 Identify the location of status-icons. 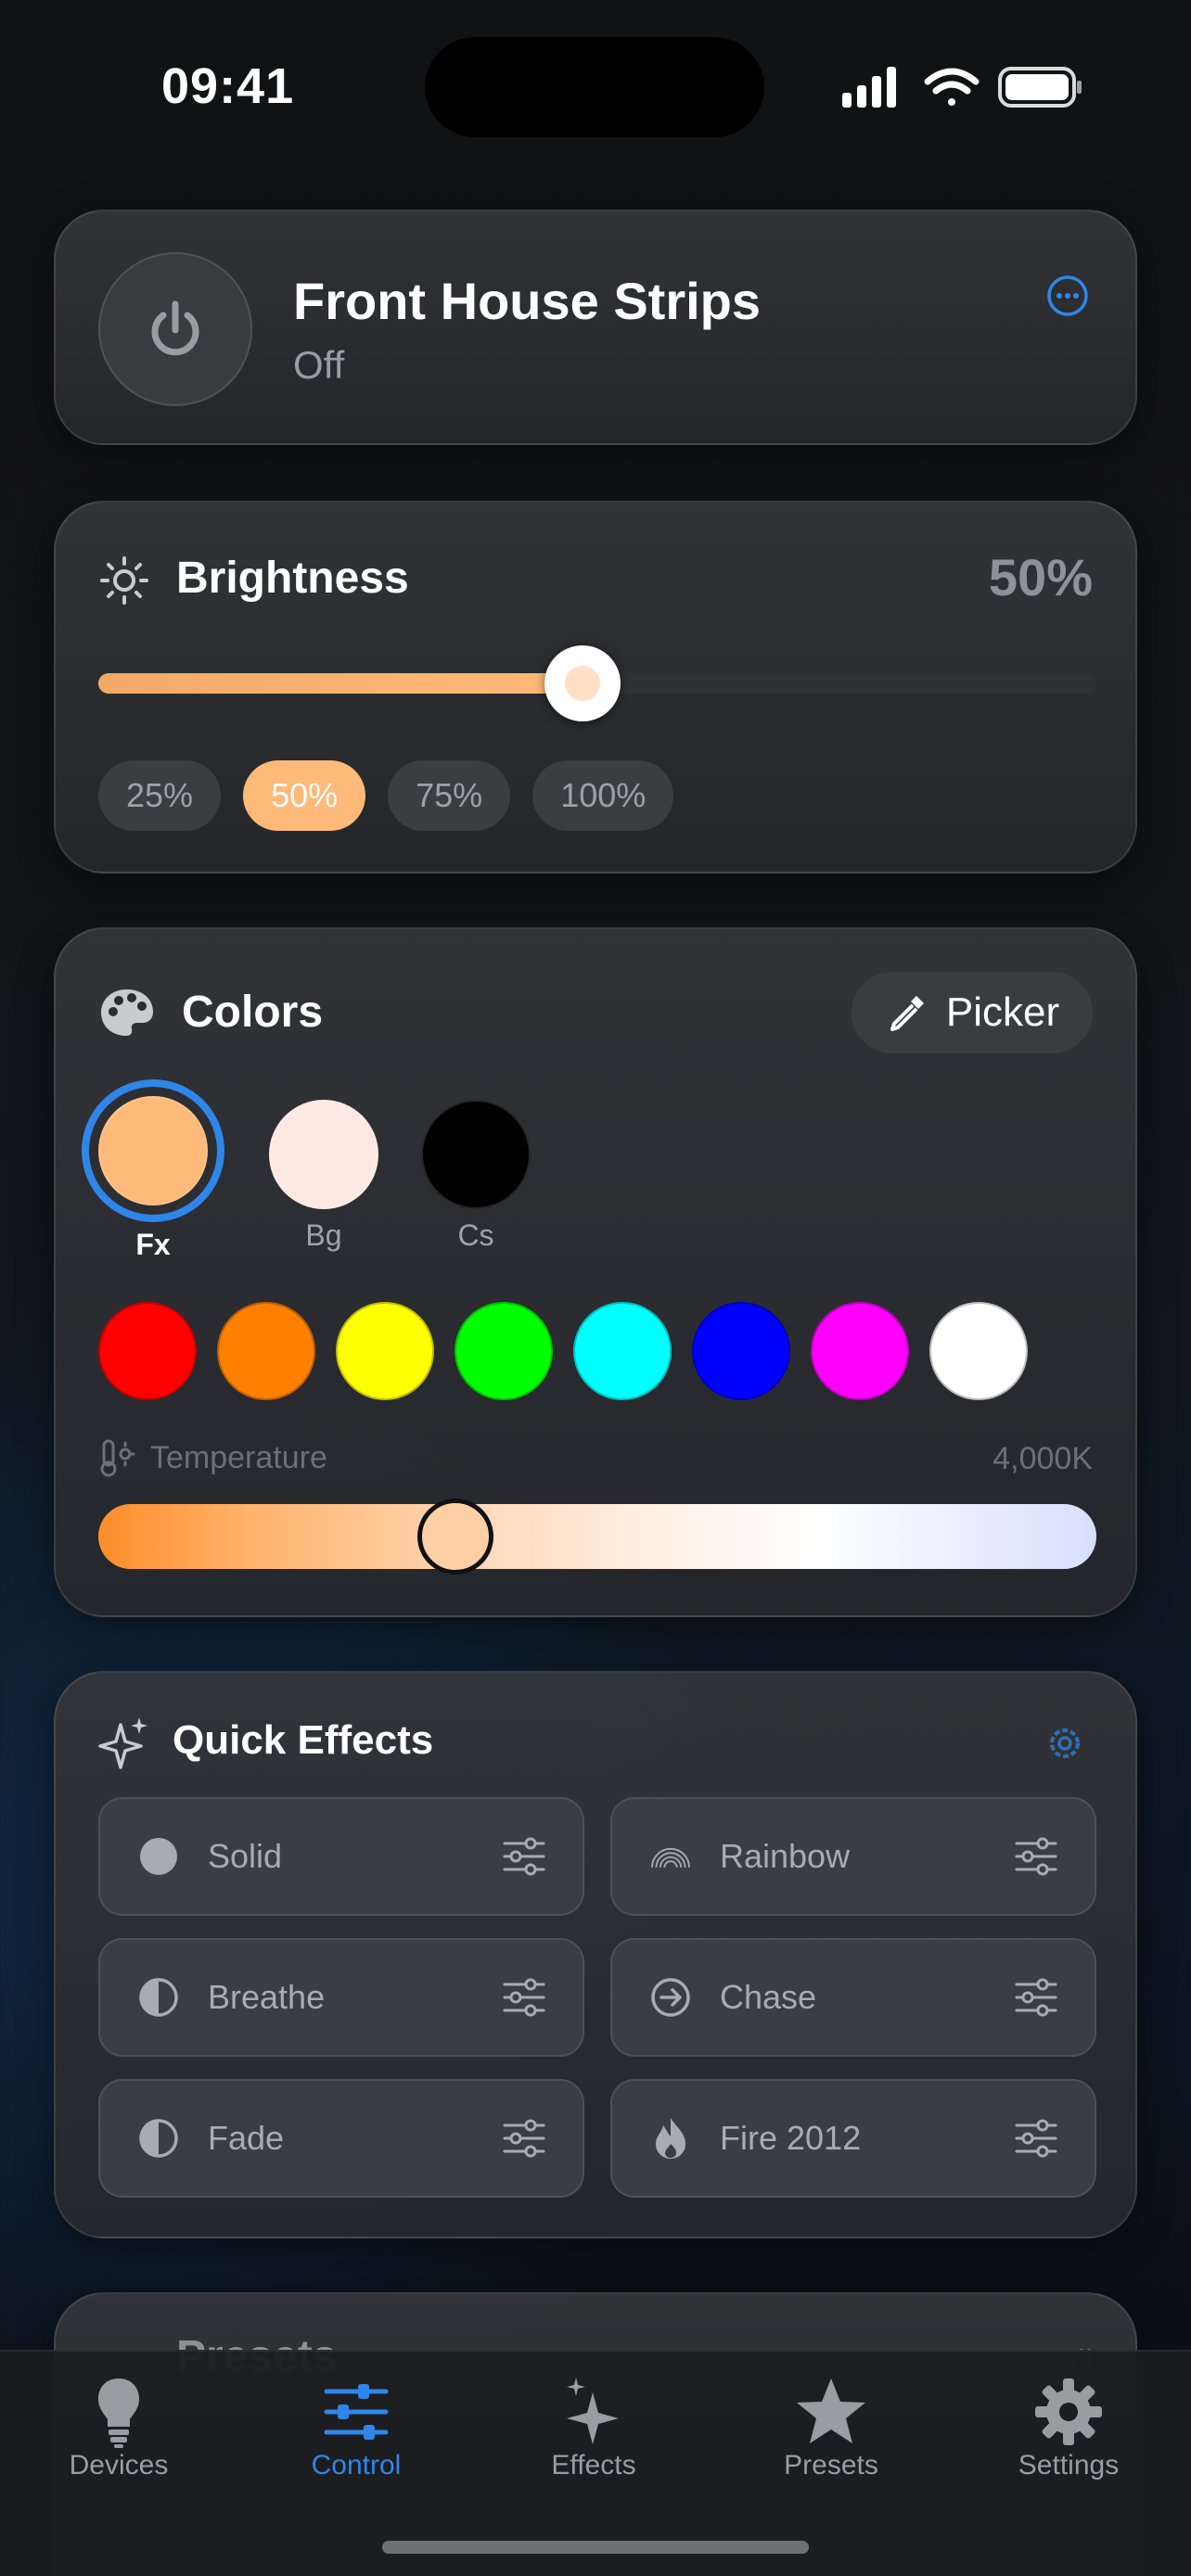
(962, 87).